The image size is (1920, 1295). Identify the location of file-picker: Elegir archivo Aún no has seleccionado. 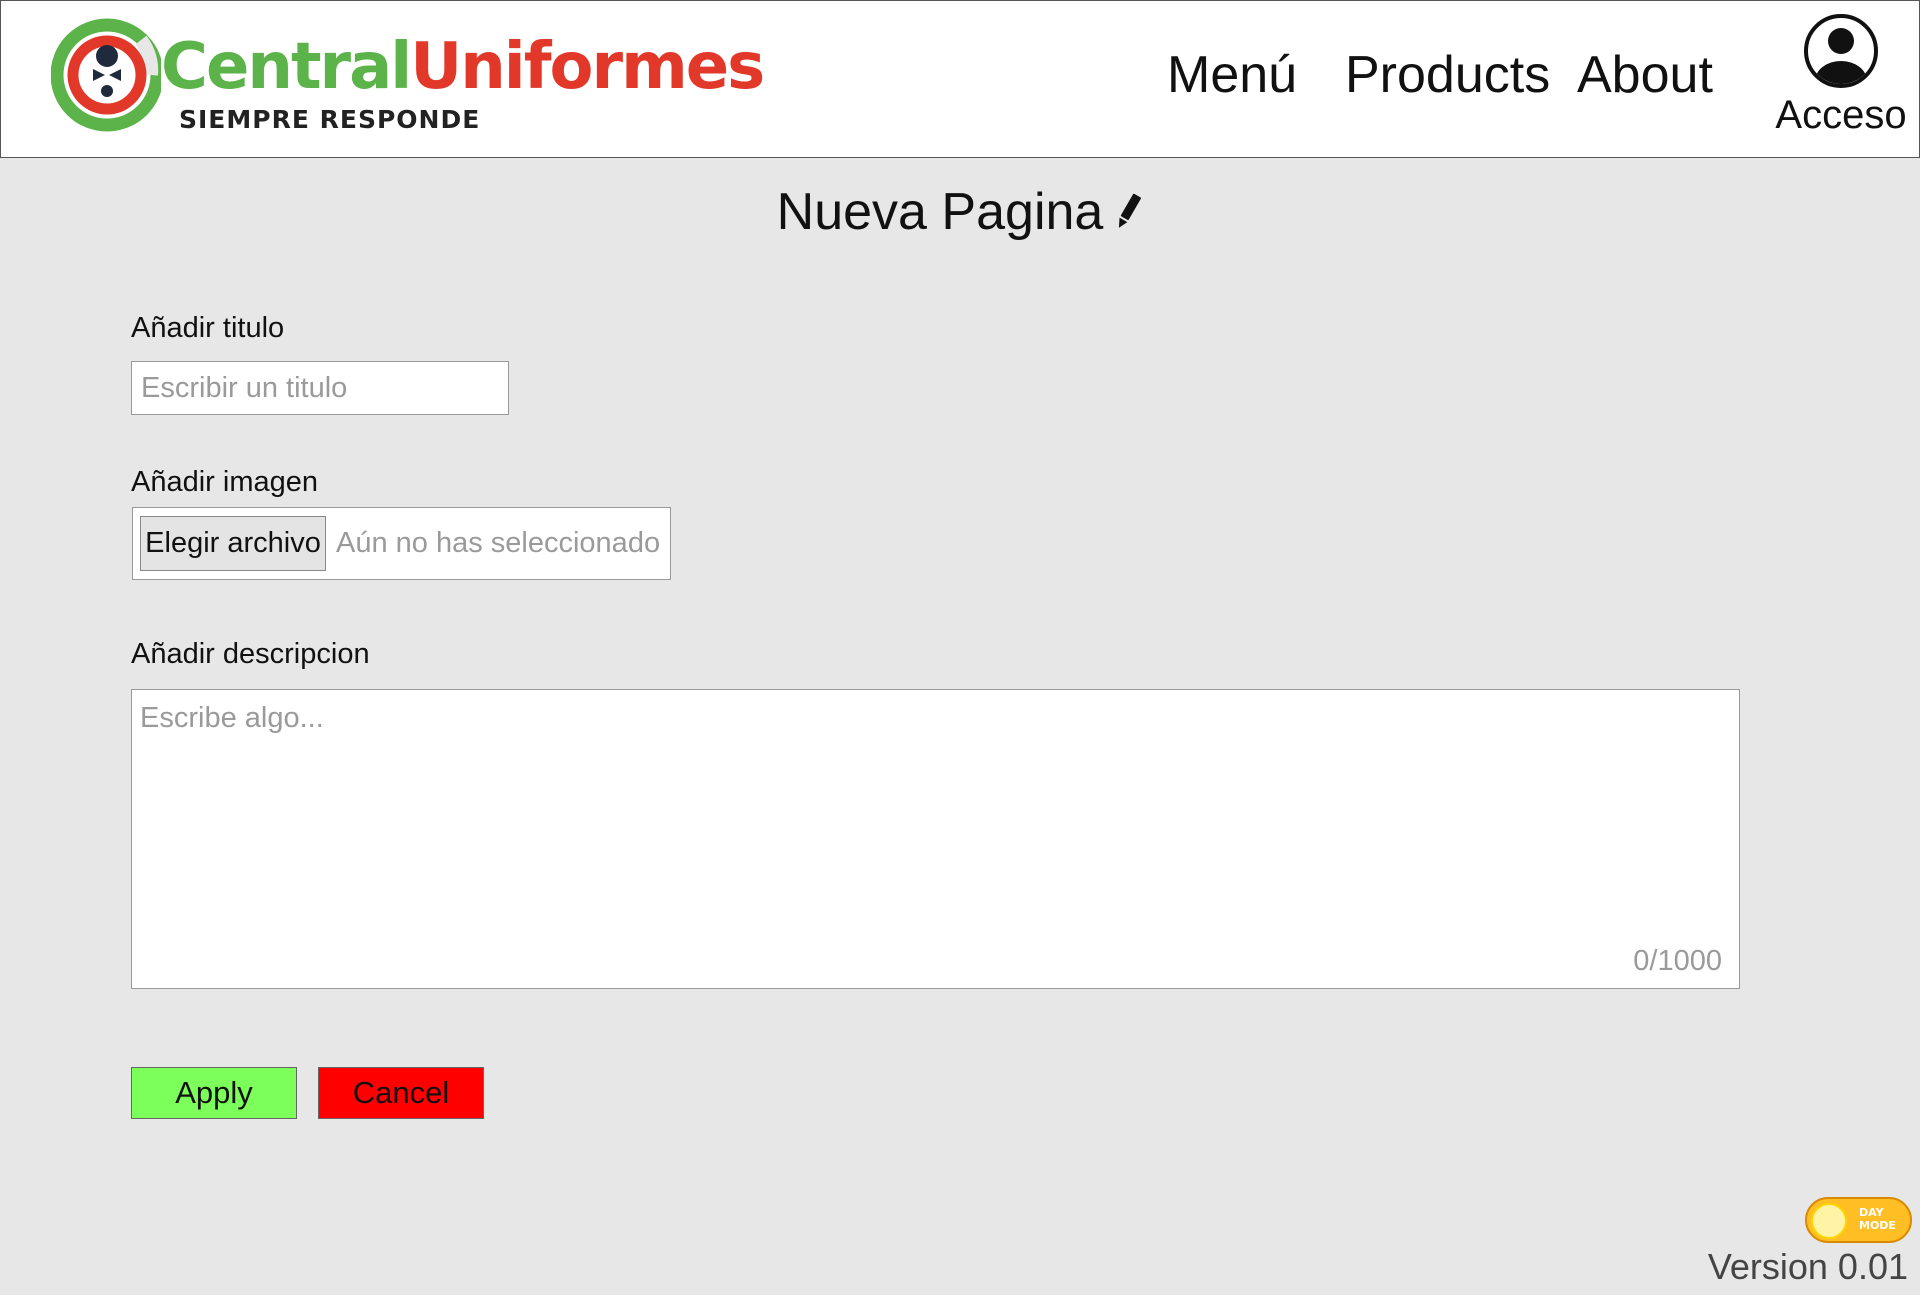
(401, 543).